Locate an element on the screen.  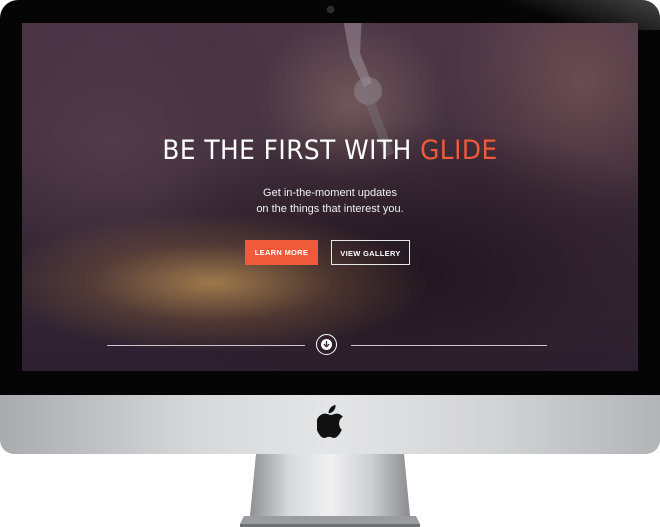
hero-subtitle-line-2: on the things that interest you. is located at coordinates (330, 209).